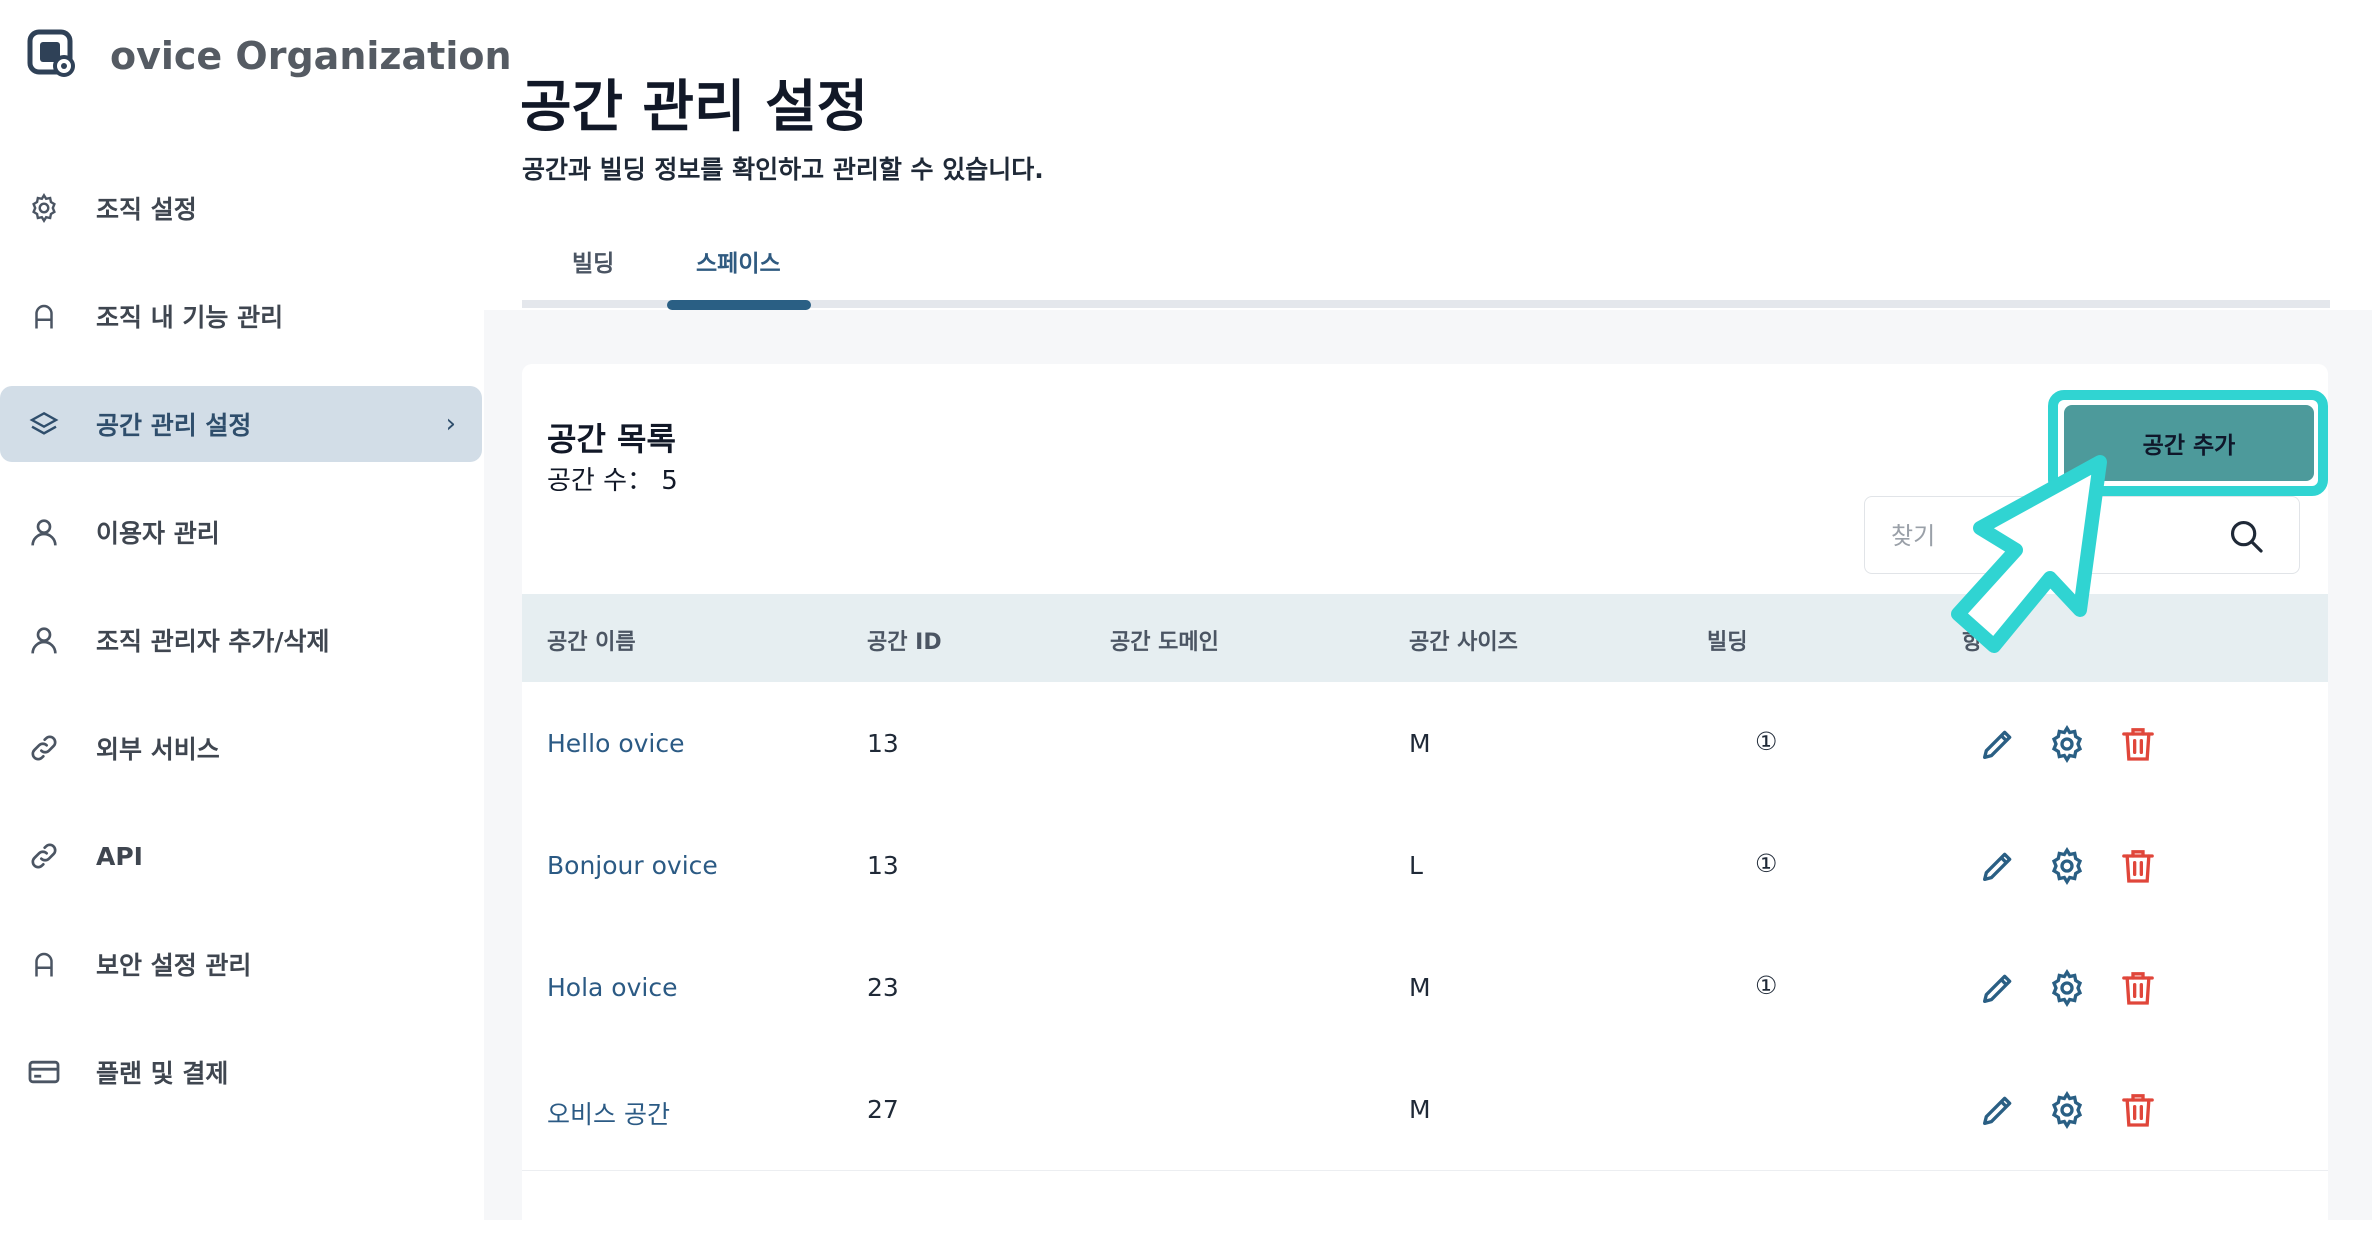 The image size is (2372, 1234). Describe the element at coordinates (241, 748) in the screenshot. I see `sidebar-item-external-services: 외부 서비스` at that location.